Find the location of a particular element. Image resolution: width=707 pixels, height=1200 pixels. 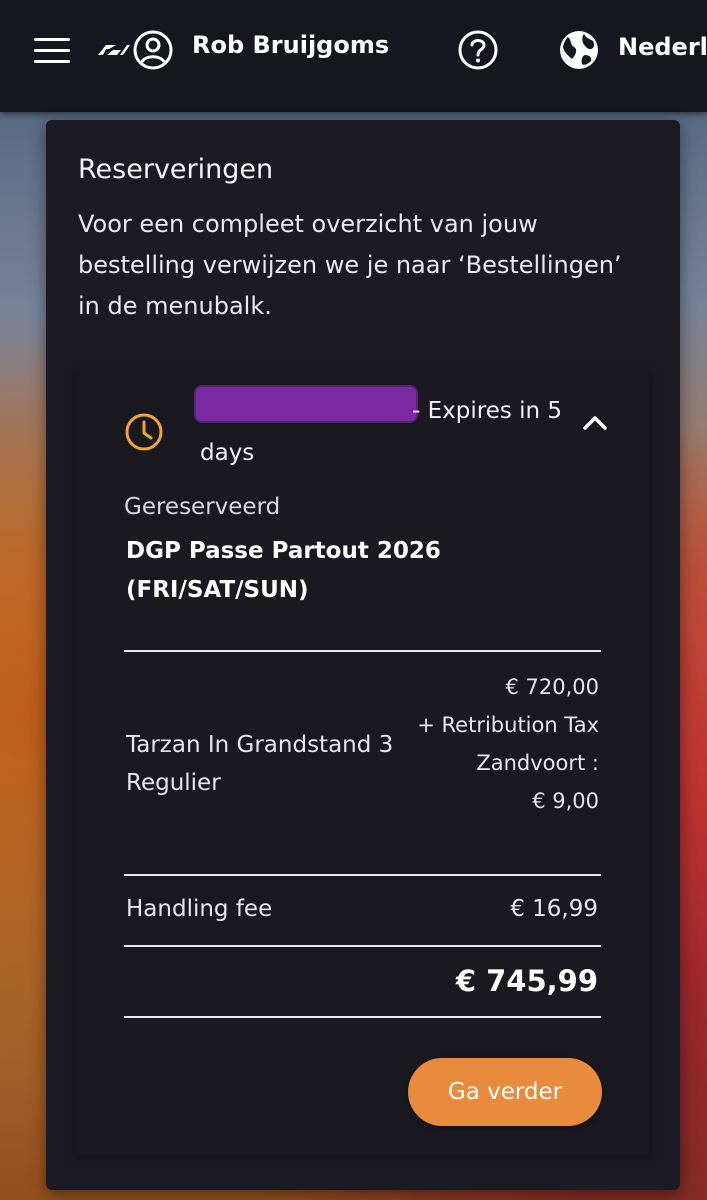

handling-fee-value: € 16,99 is located at coordinates (554, 909).